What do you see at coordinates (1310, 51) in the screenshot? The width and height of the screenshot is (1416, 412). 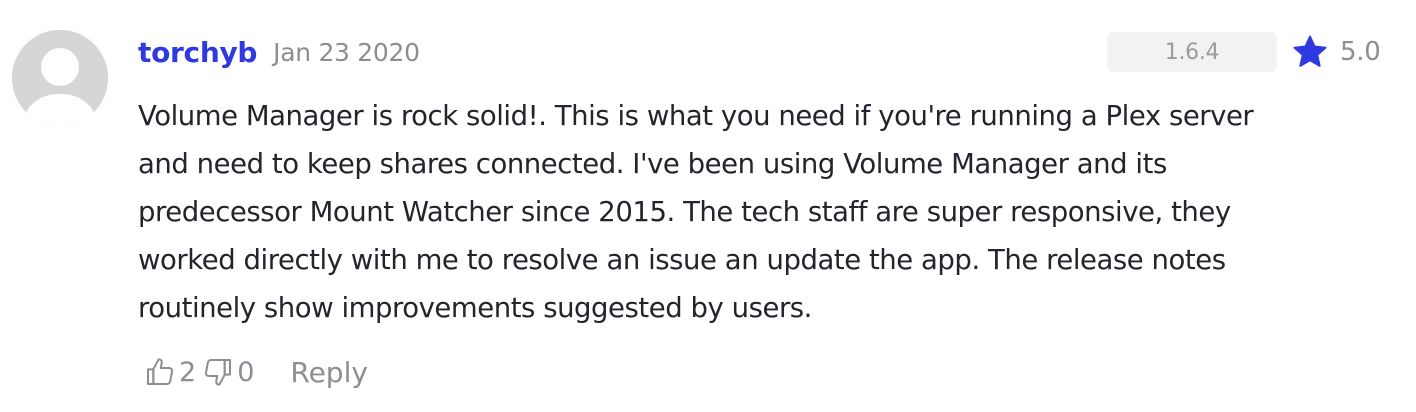 I see `star-icon` at bounding box center [1310, 51].